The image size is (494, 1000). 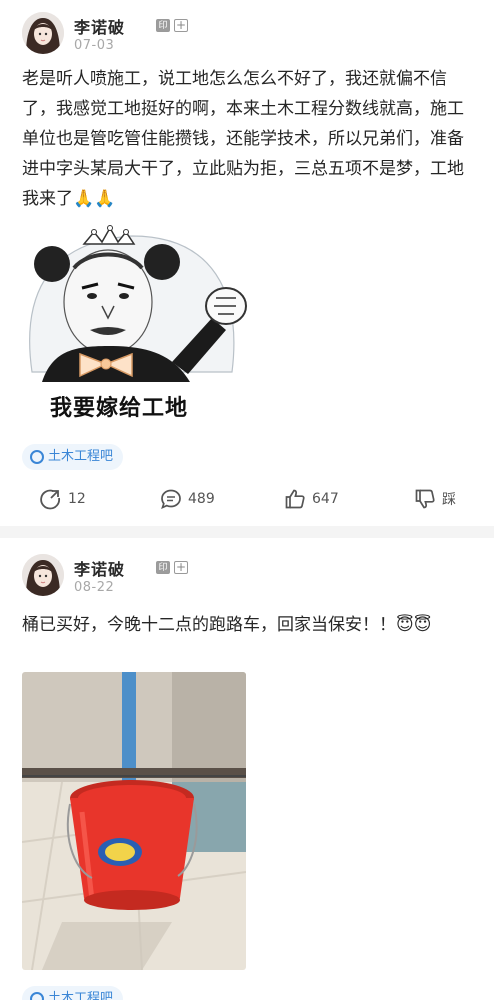 What do you see at coordinates (201, 499) in the screenshot?
I see `comment-count: 489` at bounding box center [201, 499].